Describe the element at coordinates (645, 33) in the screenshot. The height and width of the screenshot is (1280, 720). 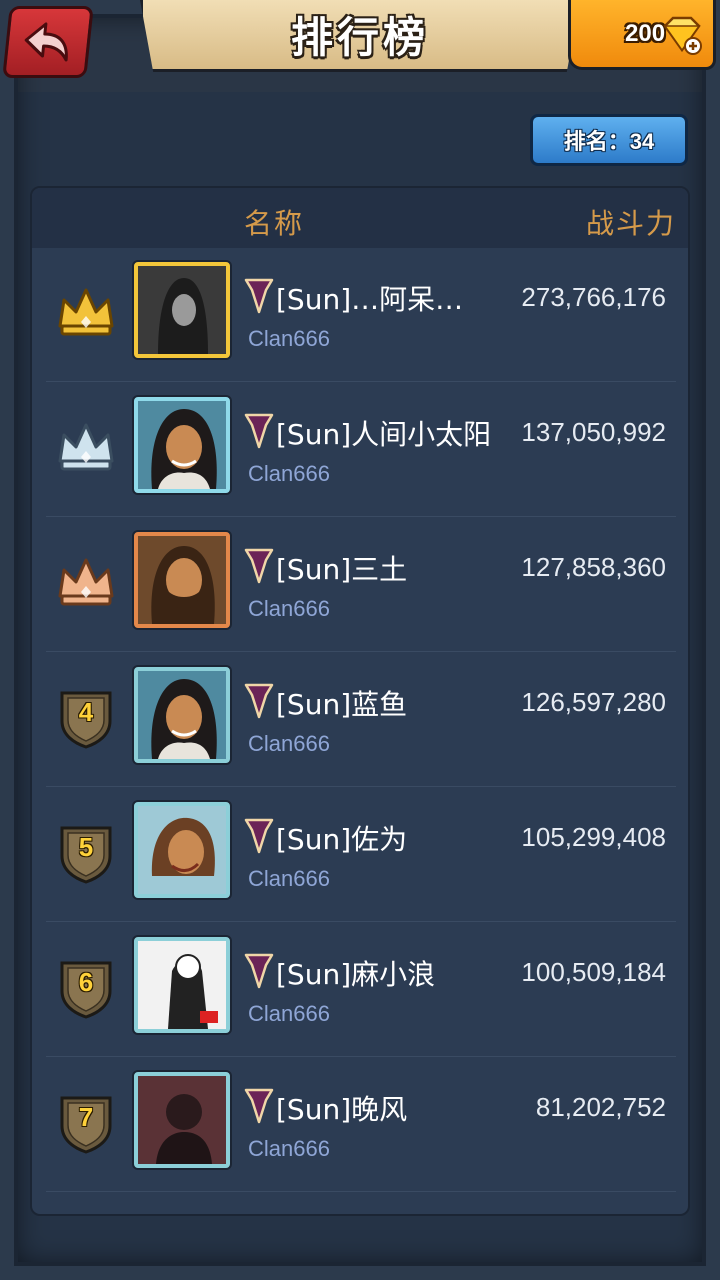
I see `gem-count: 200` at that location.